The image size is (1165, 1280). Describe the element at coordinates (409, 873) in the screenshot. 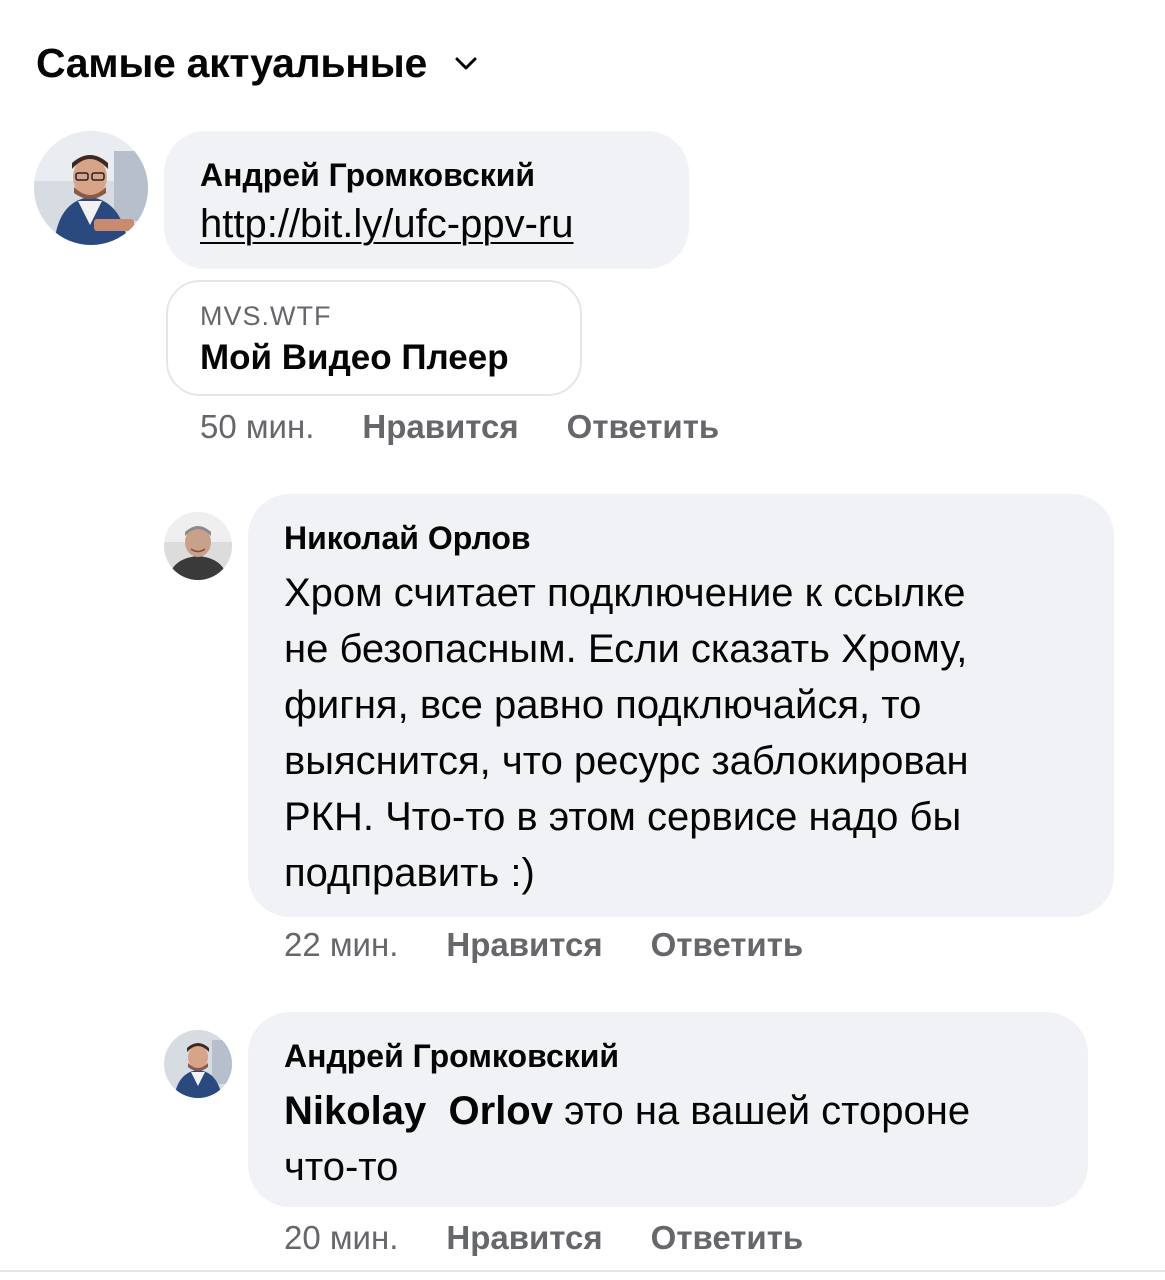

I see `comment-text-line: подправить :)` at that location.